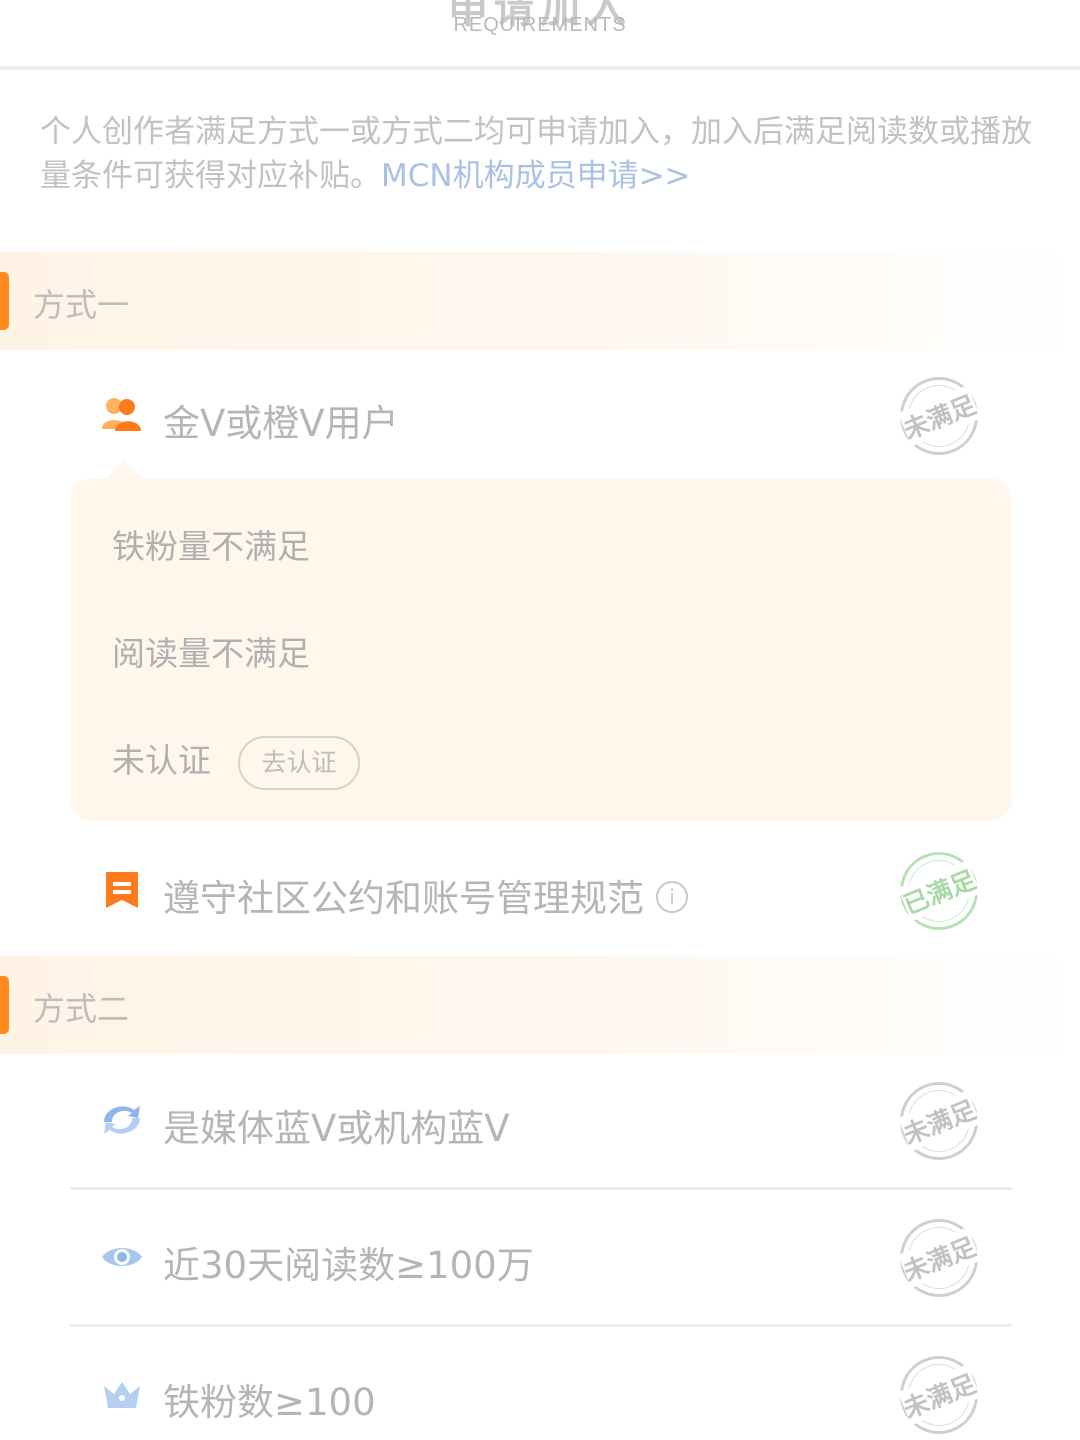 The height and width of the screenshot is (1440, 1080). I want to click on status-text: 已满足, so click(939, 891).